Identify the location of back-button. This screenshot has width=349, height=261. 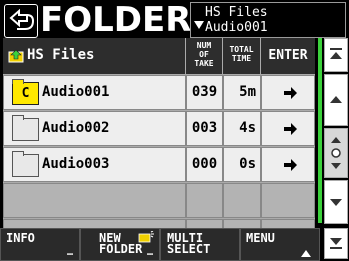
(21, 21).